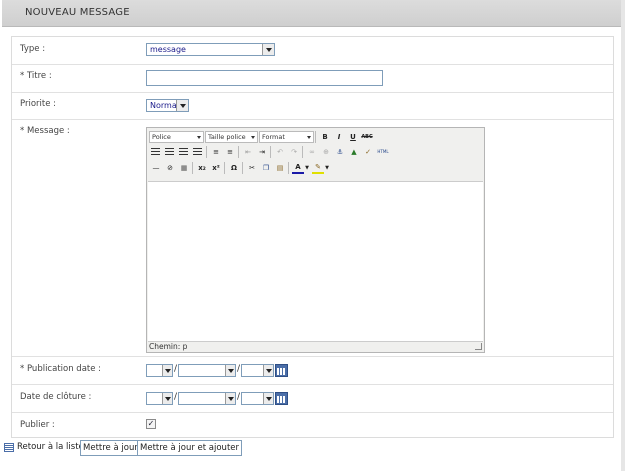 This screenshot has height=471, width=625. What do you see at coordinates (623, 235) in the screenshot?
I see `window-edge` at bounding box center [623, 235].